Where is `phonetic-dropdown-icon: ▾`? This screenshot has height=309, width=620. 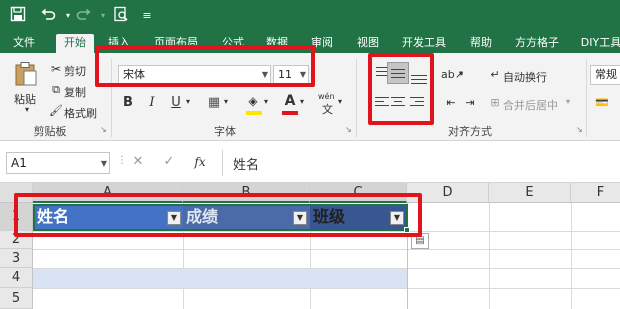
phonetic-dropdown-icon: ▾ is located at coordinates (340, 101).